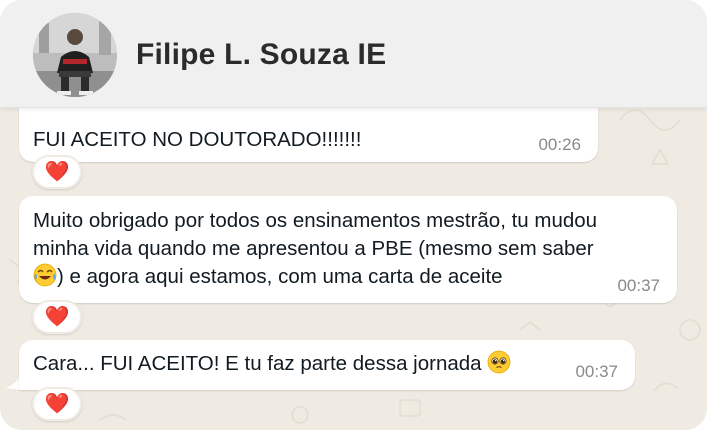  I want to click on message-bubble: FUI ACEITO NO DOUTORADO!!!!!!! 00:26, so click(308, 133).